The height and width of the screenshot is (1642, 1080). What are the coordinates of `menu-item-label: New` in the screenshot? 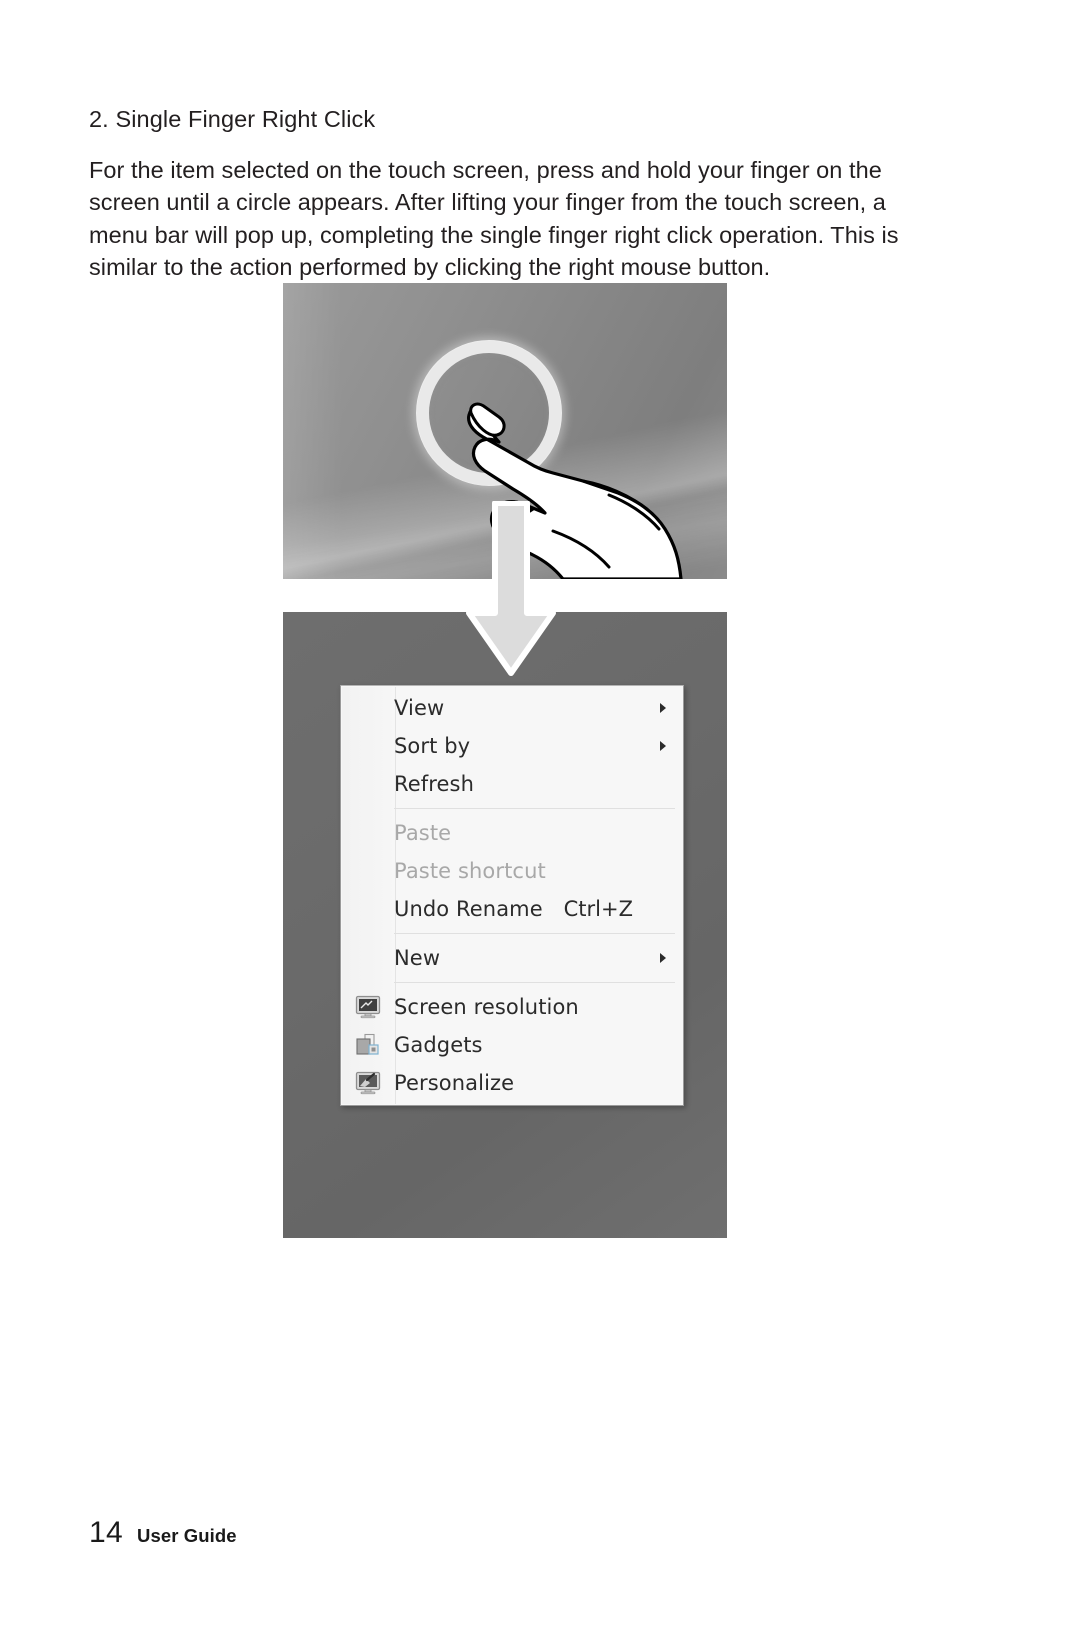 It's located at (417, 958).